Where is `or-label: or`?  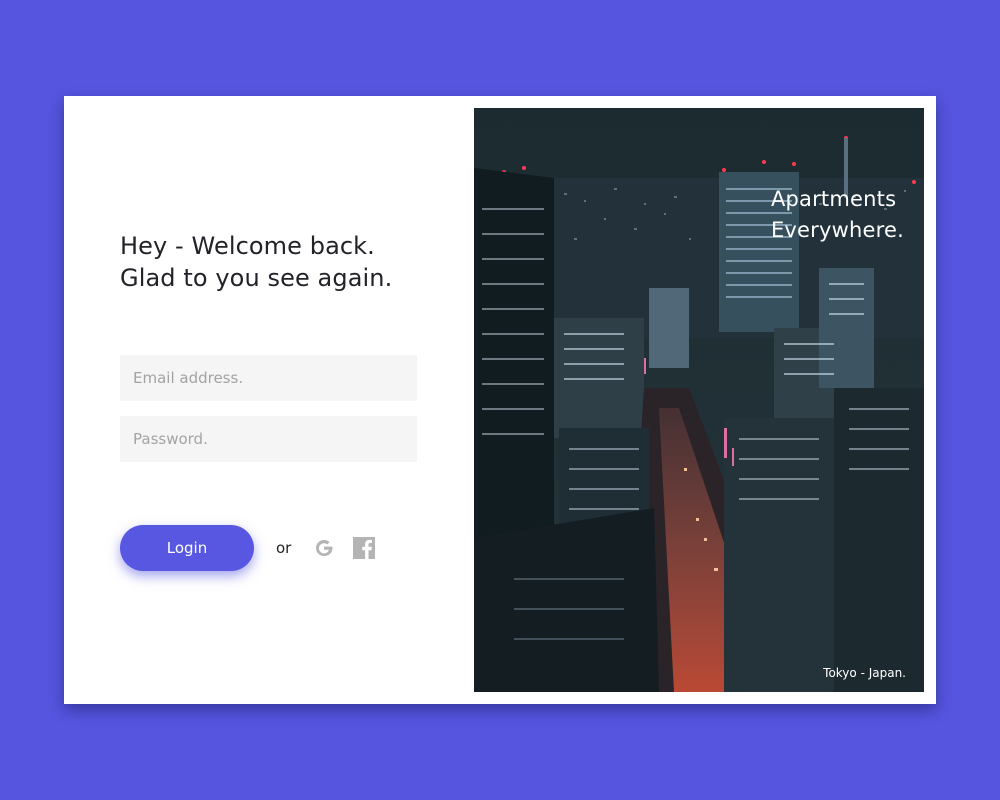 or-label: or is located at coordinates (284, 548).